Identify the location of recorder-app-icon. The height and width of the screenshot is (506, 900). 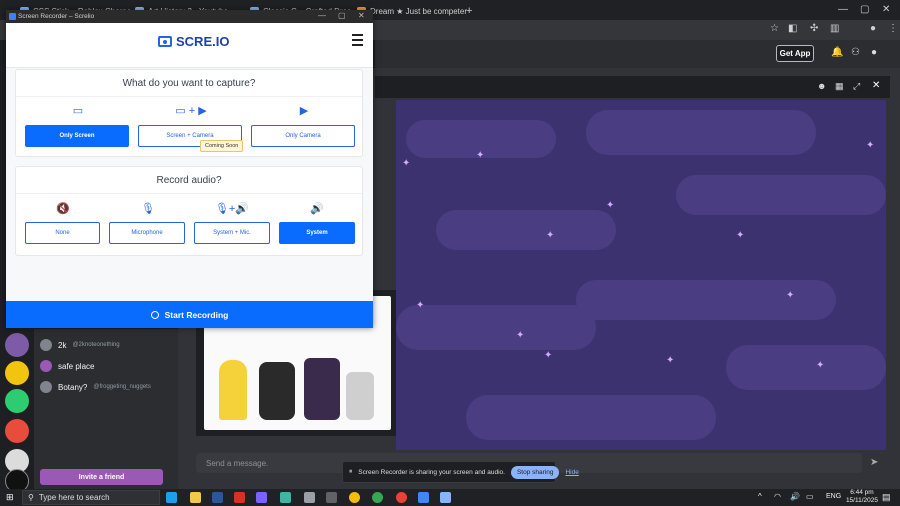
(12, 16).